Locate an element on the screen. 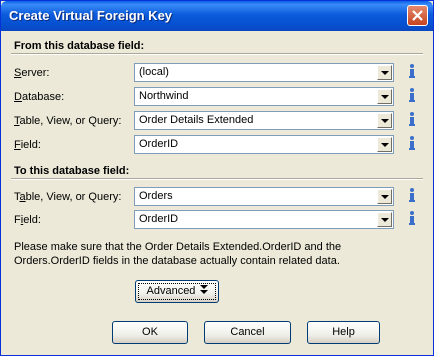 The width and height of the screenshot is (434, 356). from-field-dropdown-button is located at coordinates (384, 144).